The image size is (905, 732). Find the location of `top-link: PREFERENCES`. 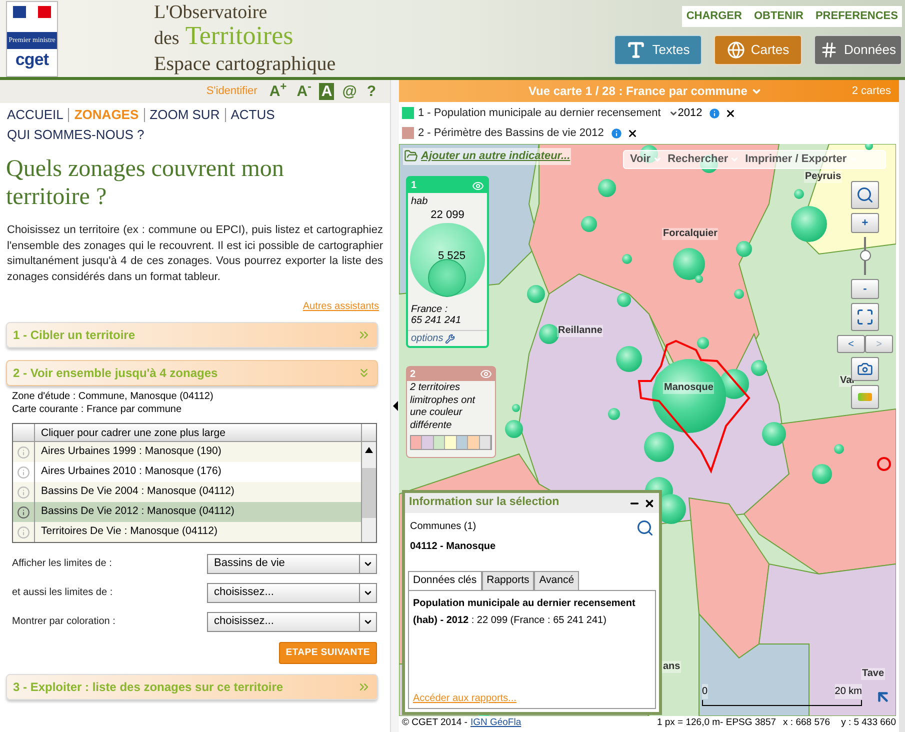

top-link: PREFERENCES is located at coordinates (856, 16).